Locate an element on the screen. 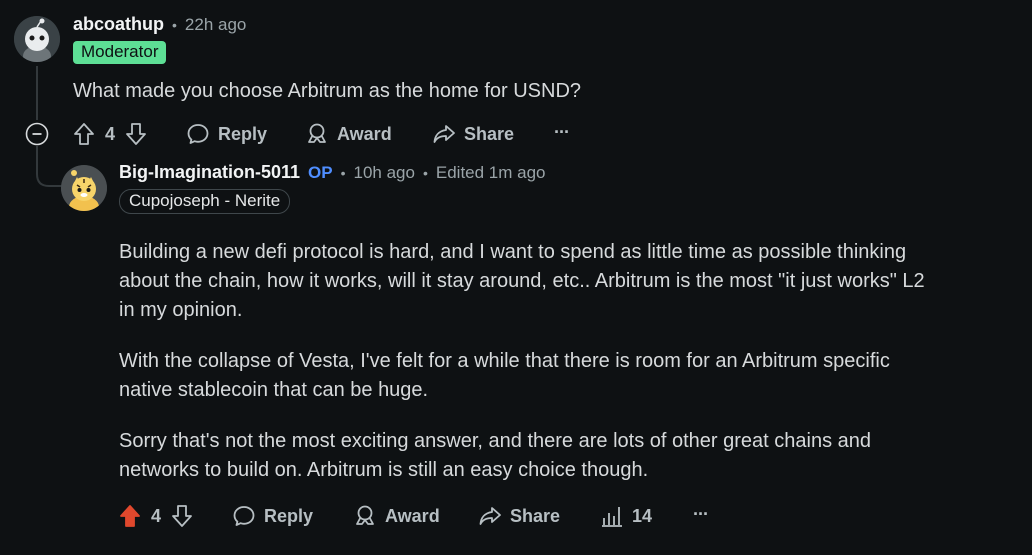 The image size is (1032, 555). paragraph-line: native stablecoin that can be huge. is located at coordinates (274, 390).